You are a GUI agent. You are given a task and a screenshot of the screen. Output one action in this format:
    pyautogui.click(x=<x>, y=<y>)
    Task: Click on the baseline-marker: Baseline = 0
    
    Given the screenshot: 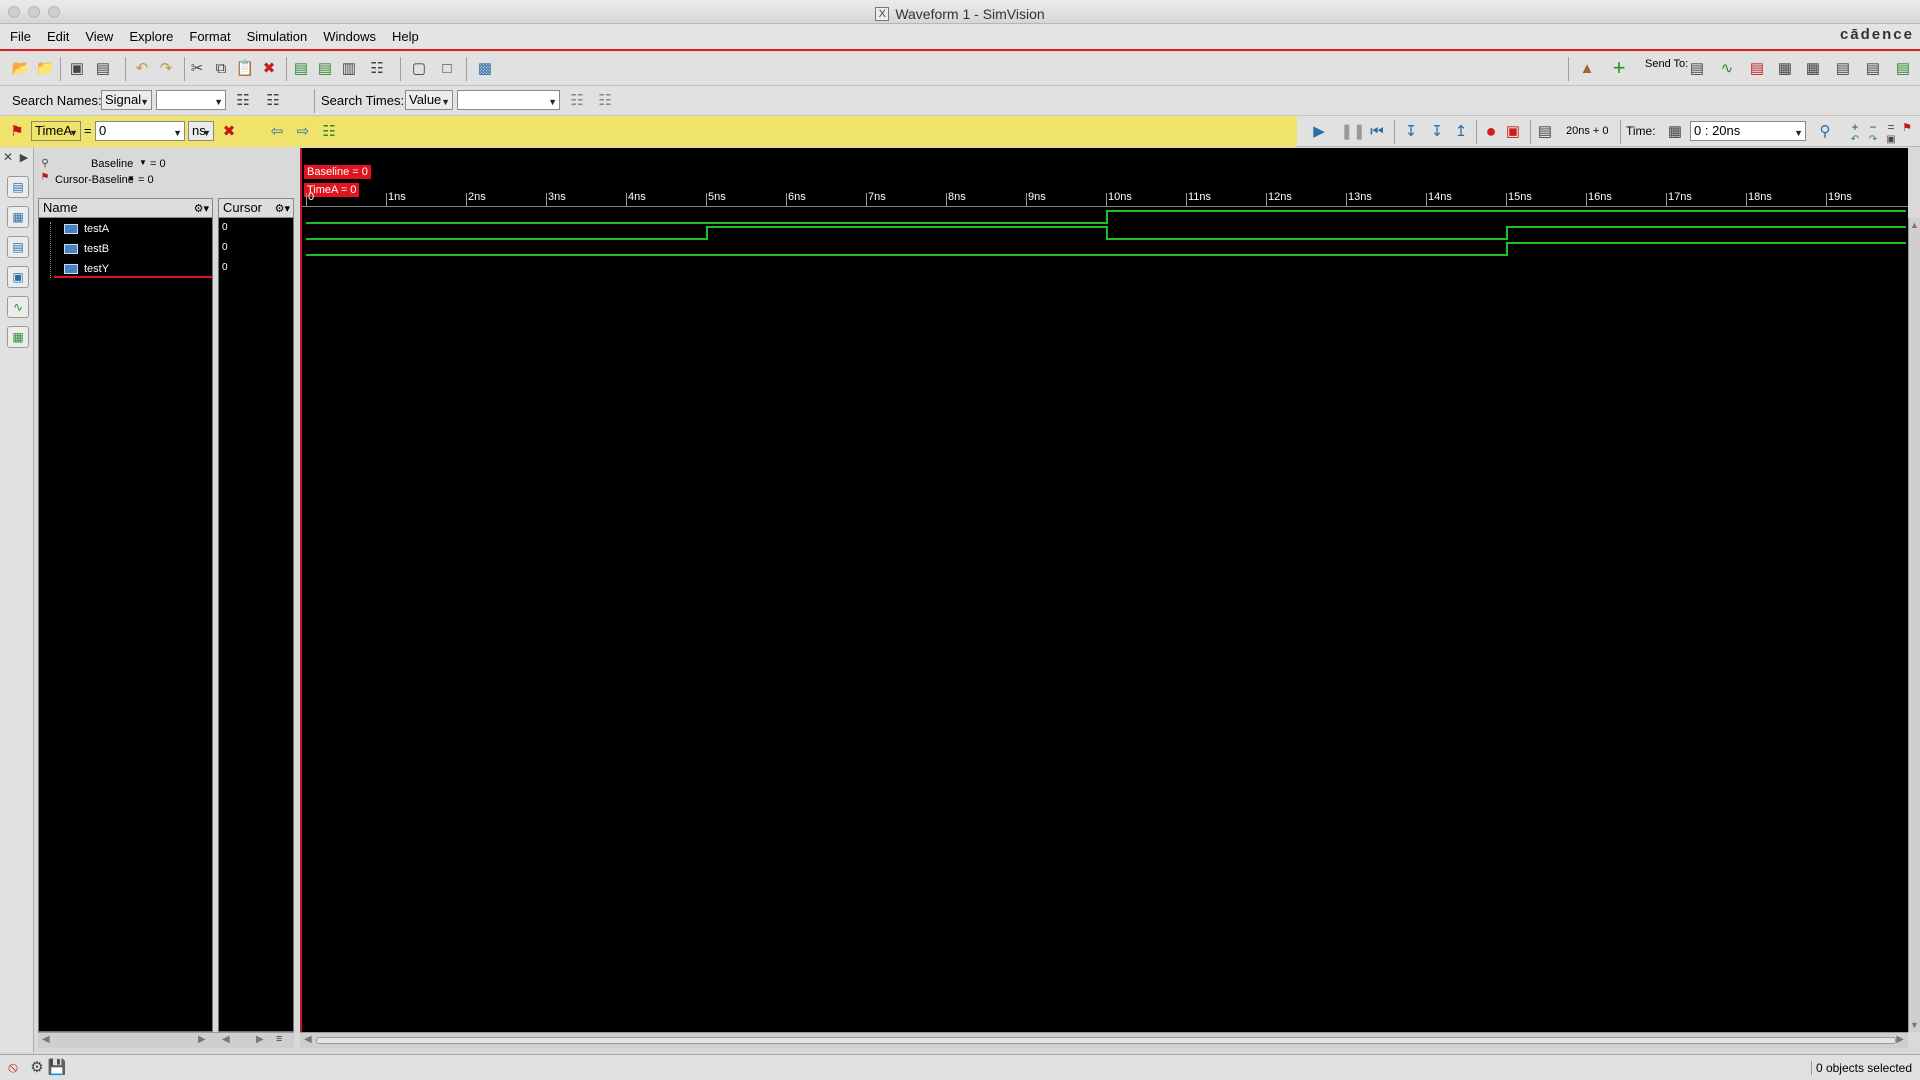 What is the action you would take?
    pyautogui.click(x=337, y=172)
    